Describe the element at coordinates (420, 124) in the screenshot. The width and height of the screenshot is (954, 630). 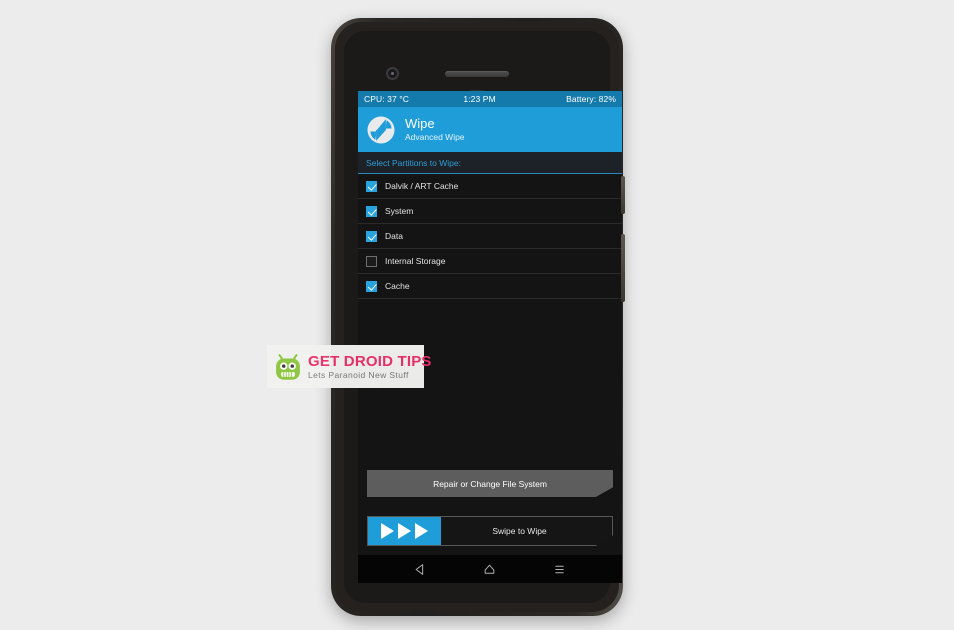
I see `page-title: Wipe` at that location.